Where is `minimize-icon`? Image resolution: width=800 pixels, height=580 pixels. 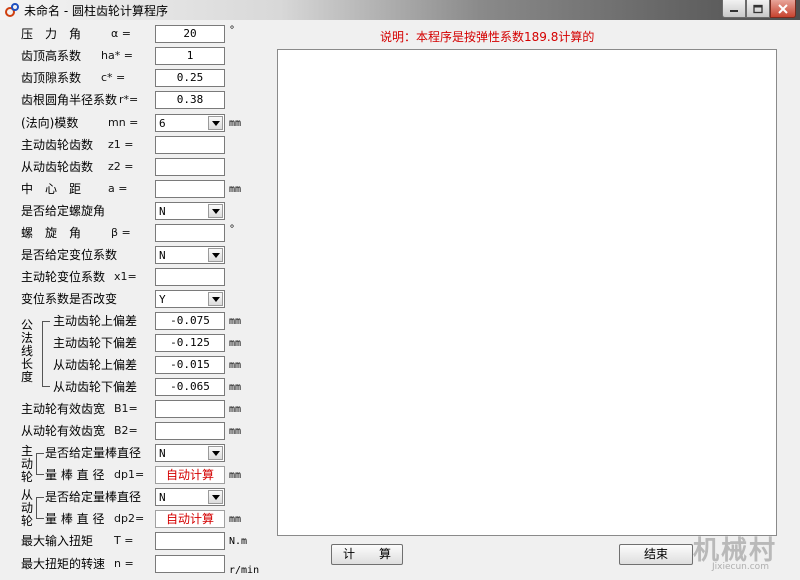
minimize-icon is located at coordinates (734, 10).